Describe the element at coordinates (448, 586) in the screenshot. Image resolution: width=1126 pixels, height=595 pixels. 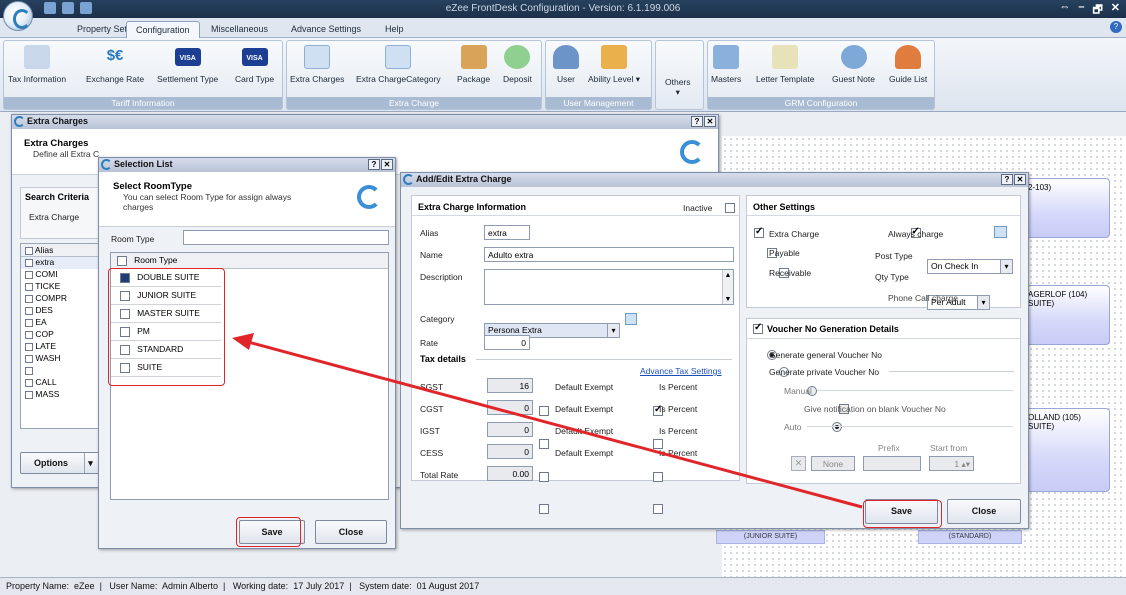
I see `system-date: 01 August 2017` at that location.